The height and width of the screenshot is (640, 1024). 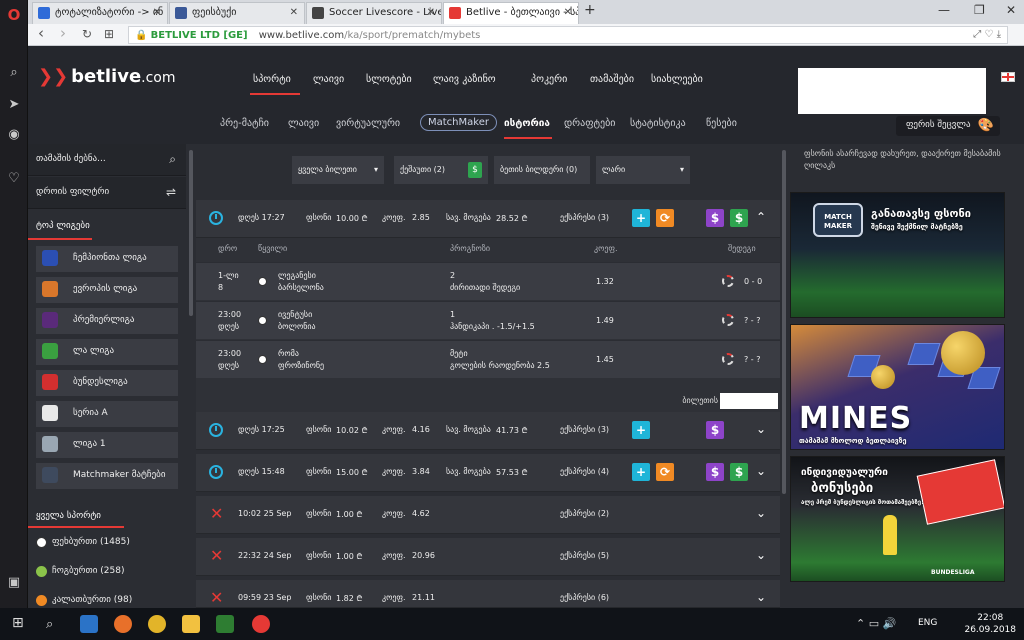 I want to click on subnav-history: ისტორია, so click(x=527, y=123).